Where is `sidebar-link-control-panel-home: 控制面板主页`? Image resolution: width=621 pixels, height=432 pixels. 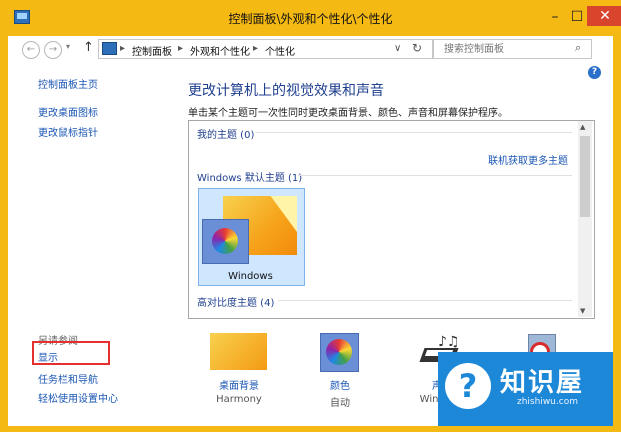
sidebar-link-control-panel-home: 控制面板主页 is located at coordinates (68, 83).